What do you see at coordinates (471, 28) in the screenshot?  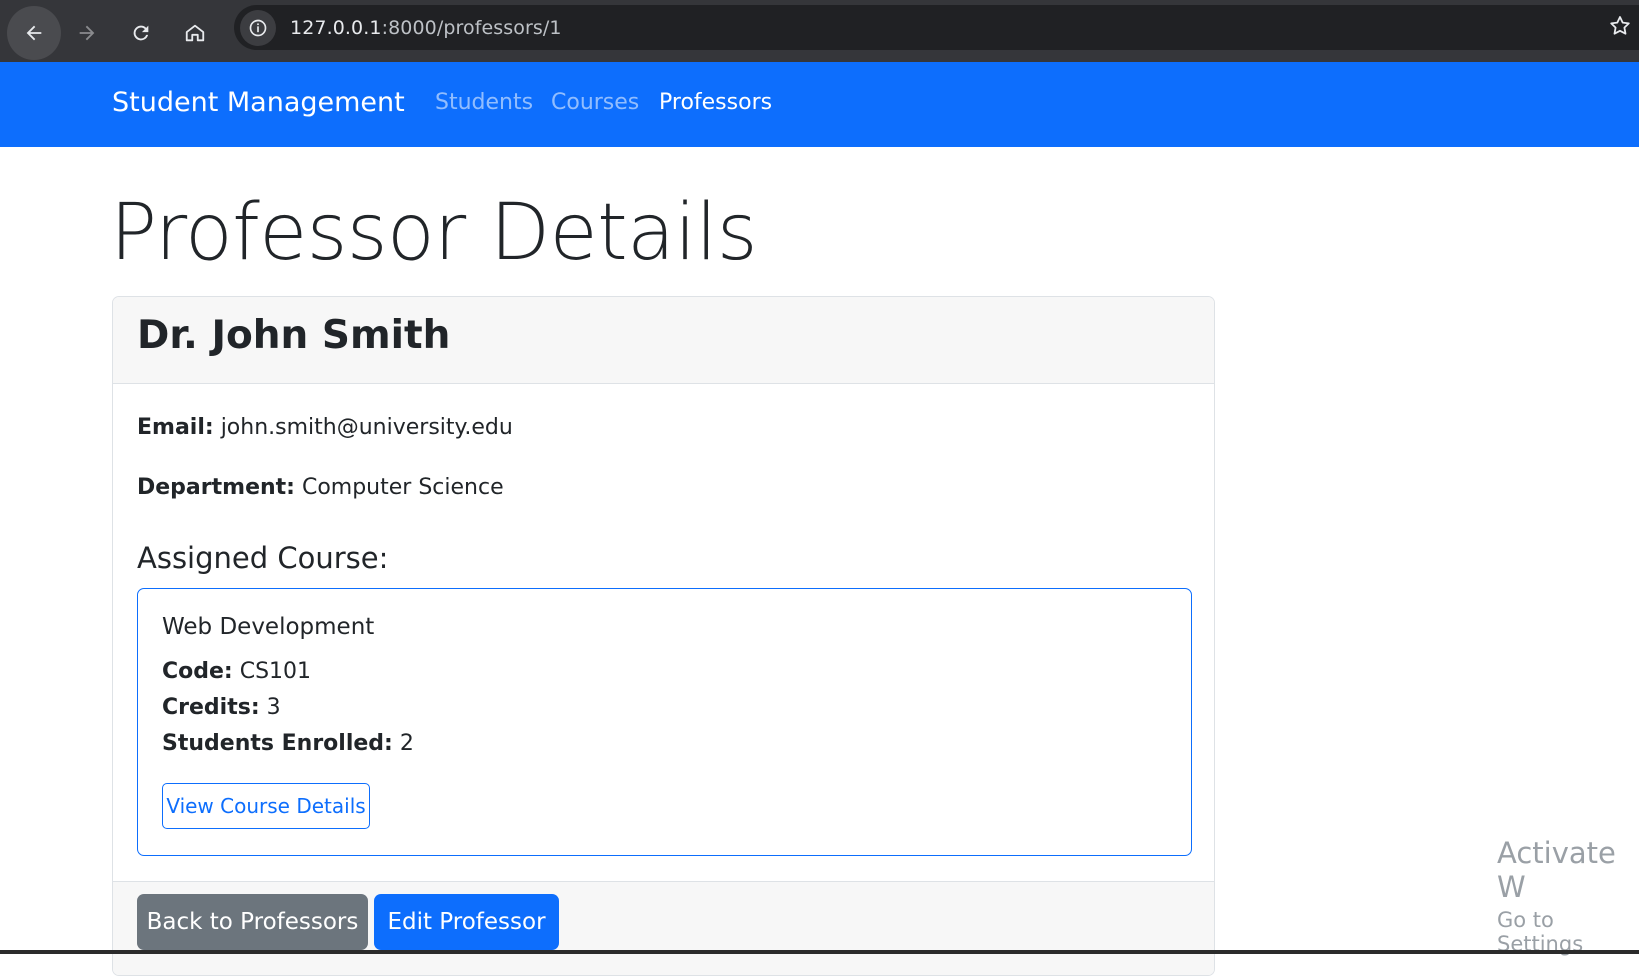 I see `url-path: :8000/professors/1` at bounding box center [471, 28].